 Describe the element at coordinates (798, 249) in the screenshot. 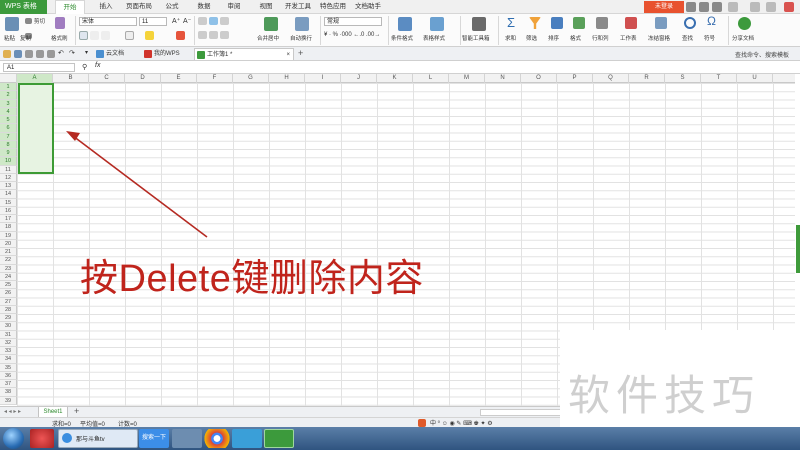

I see `vertical-scrollbar-thumb` at that location.